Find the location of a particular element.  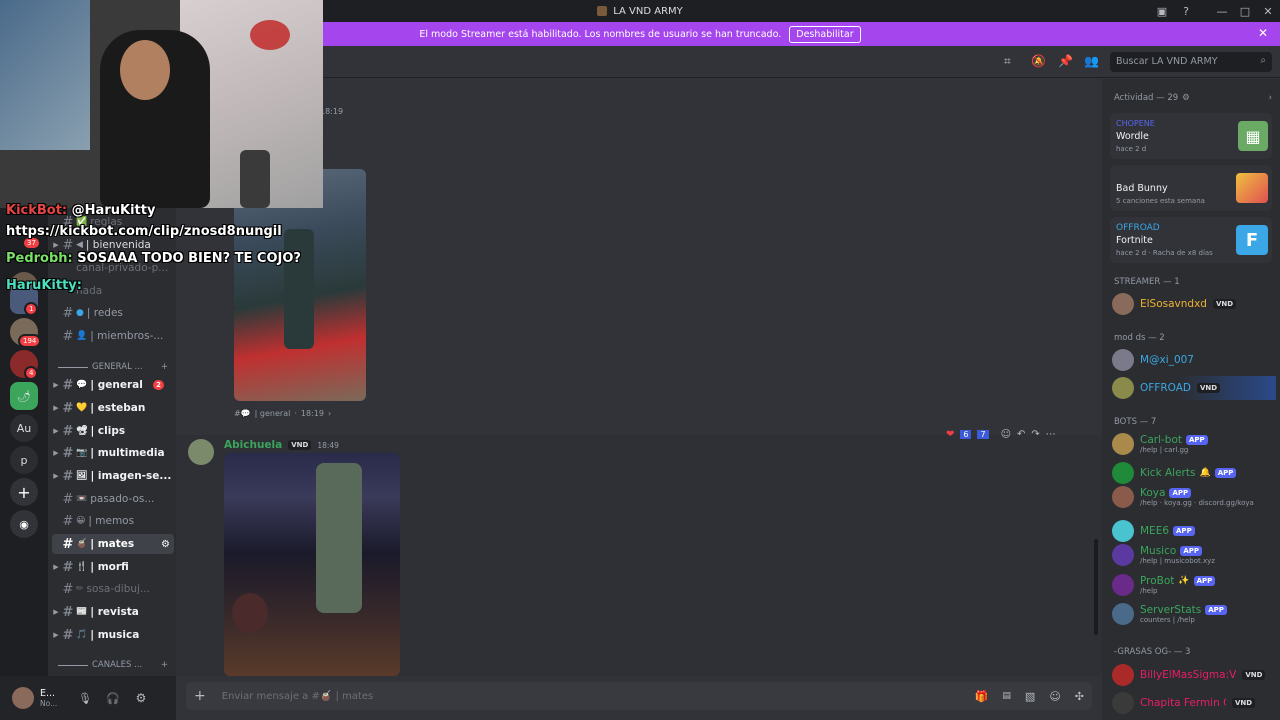

server-badge: 4 is located at coordinates (31, 373).